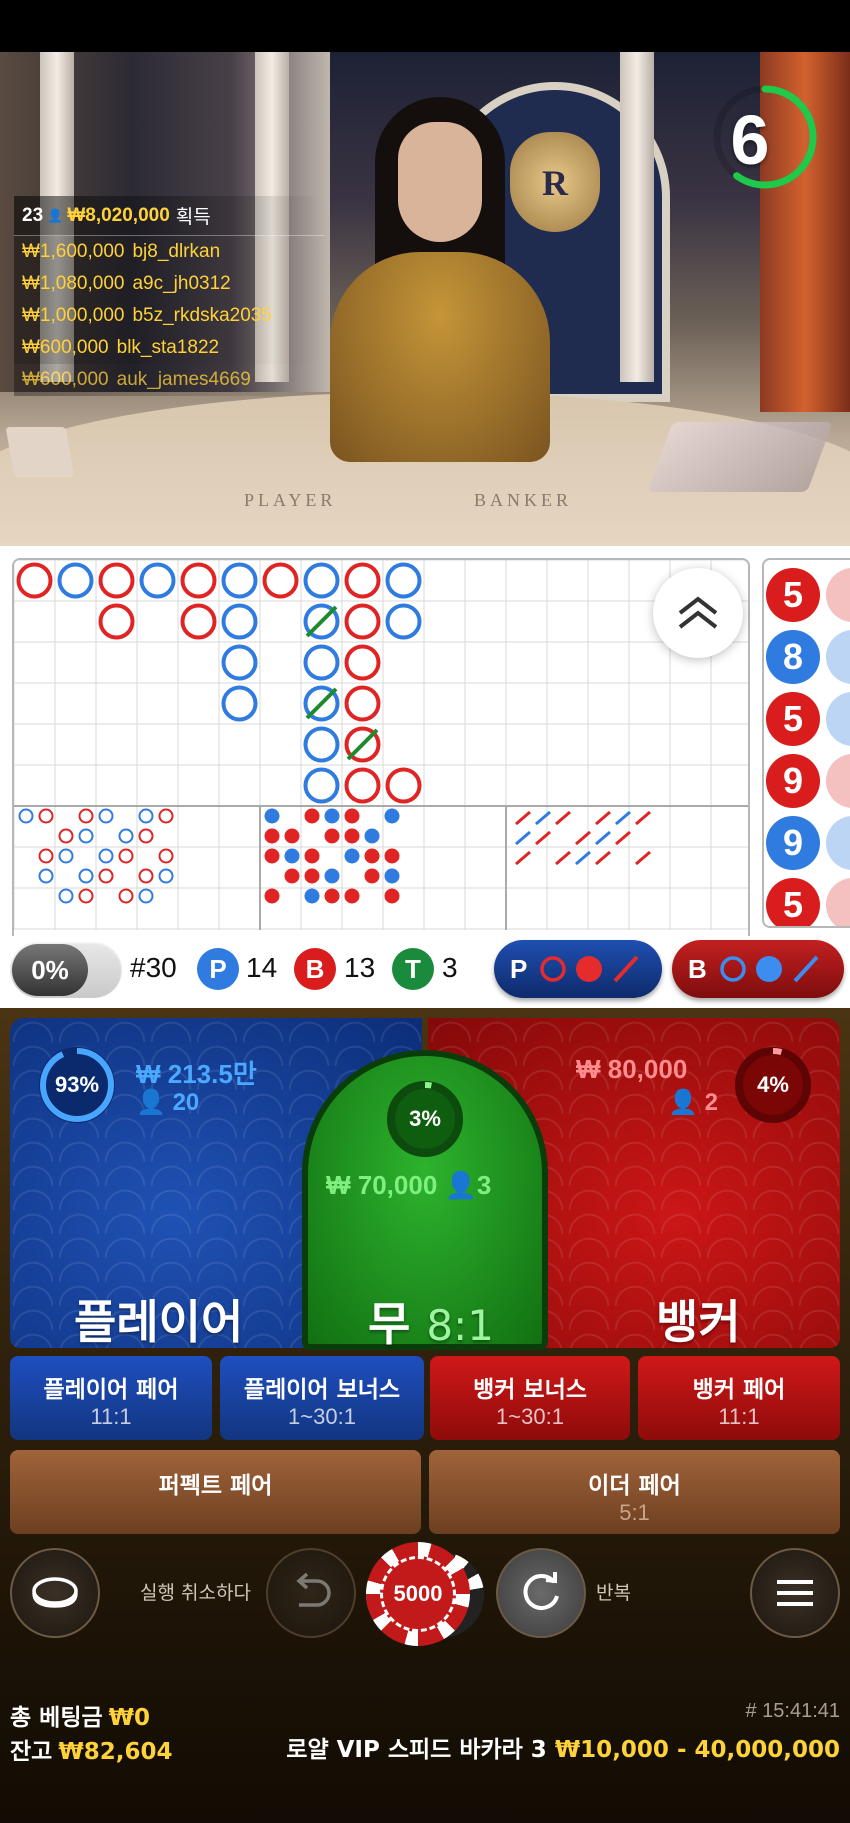  I want to click on table-view-button, so click(55, 1593).